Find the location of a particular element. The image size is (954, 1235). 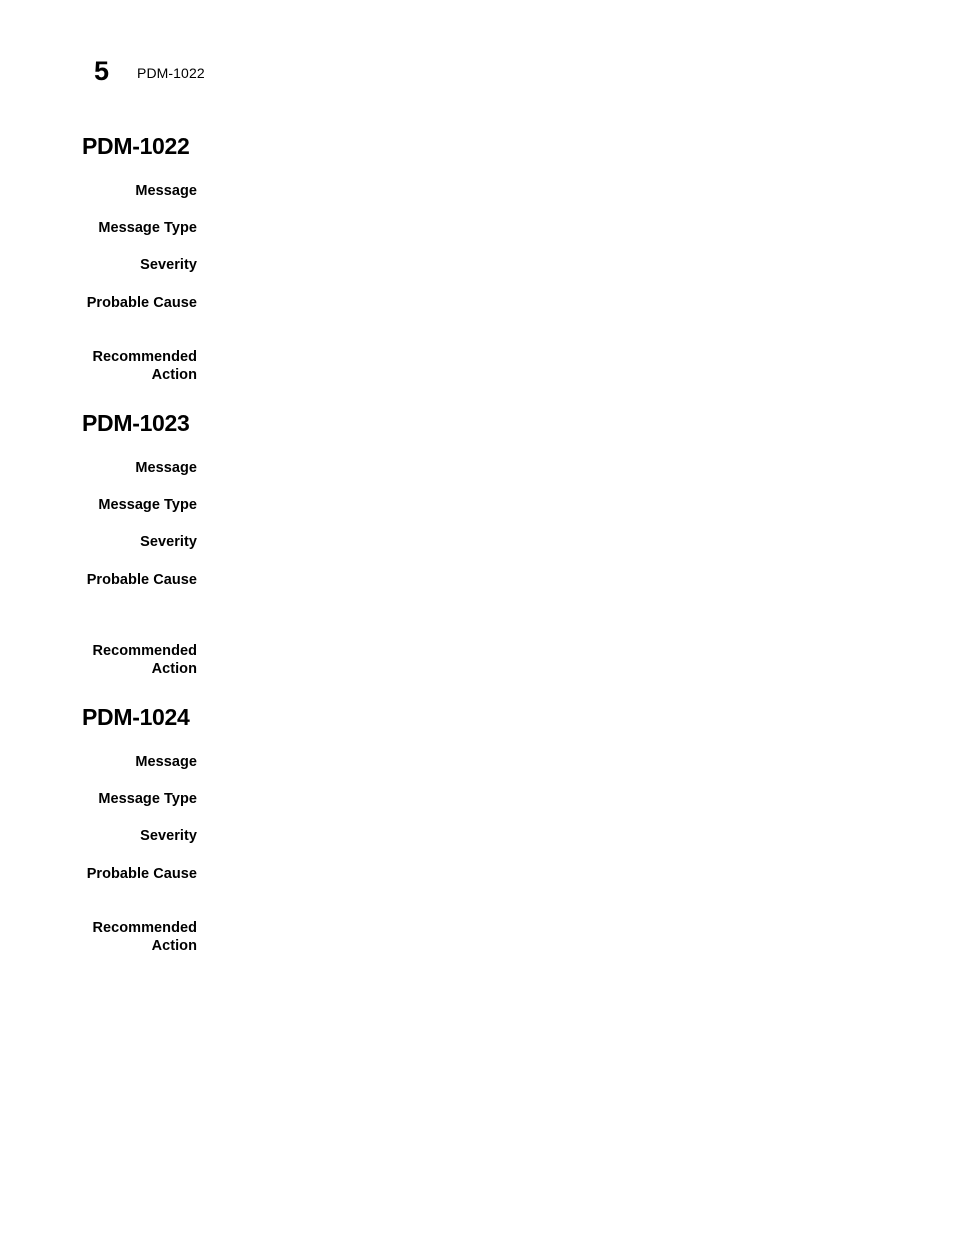

section-heading: PDM-1024 is located at coordinates (136, 717).